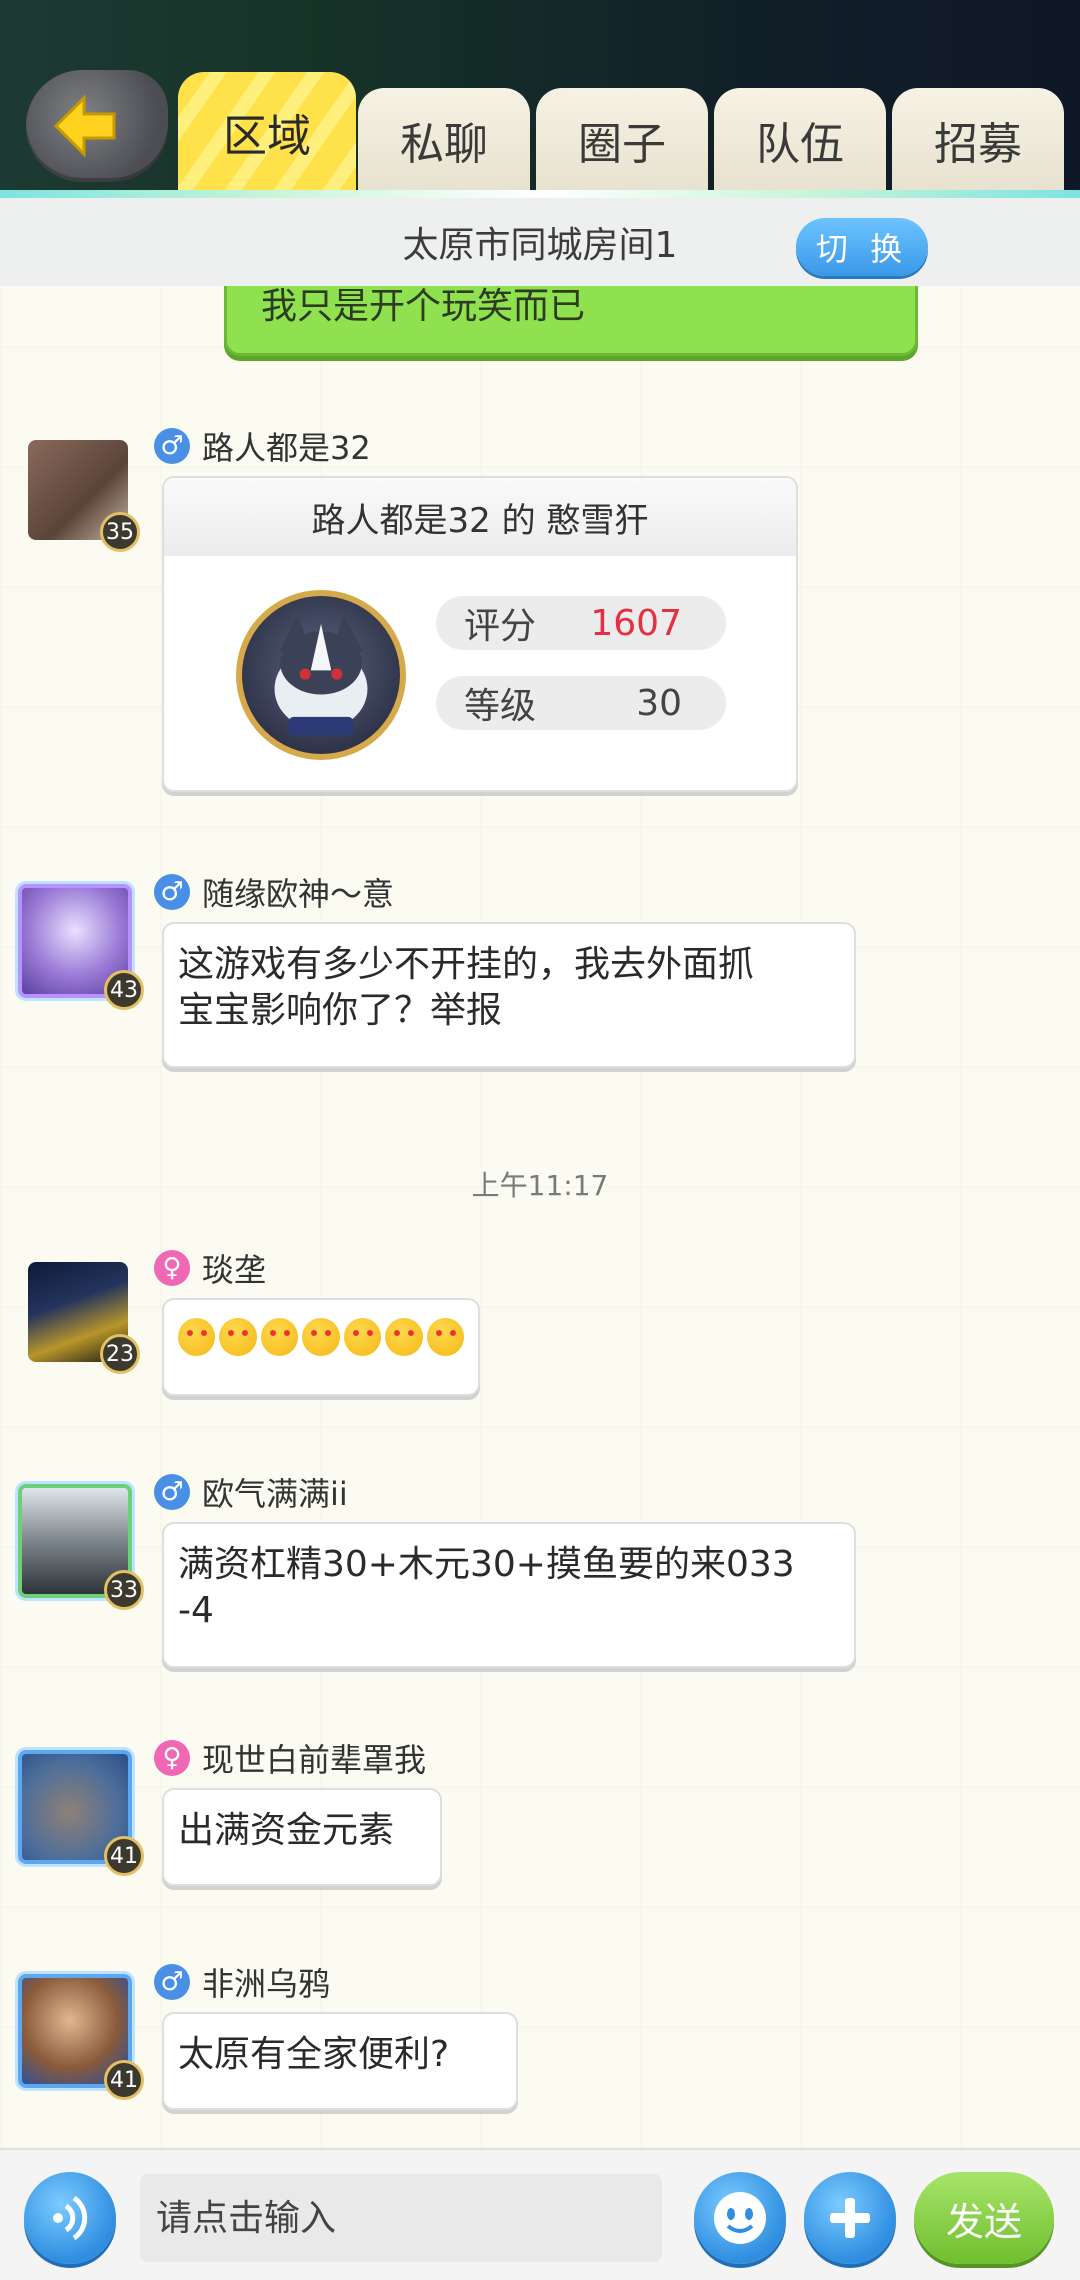 The width and height of the screenshot is (1080, 2280). Describe the element at coordinates (275, 1492) in the screenshot. I see `username: 欧气满满ii` at that location.